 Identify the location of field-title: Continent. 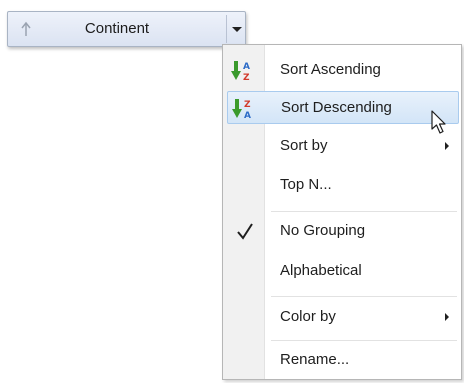
(117, 28).